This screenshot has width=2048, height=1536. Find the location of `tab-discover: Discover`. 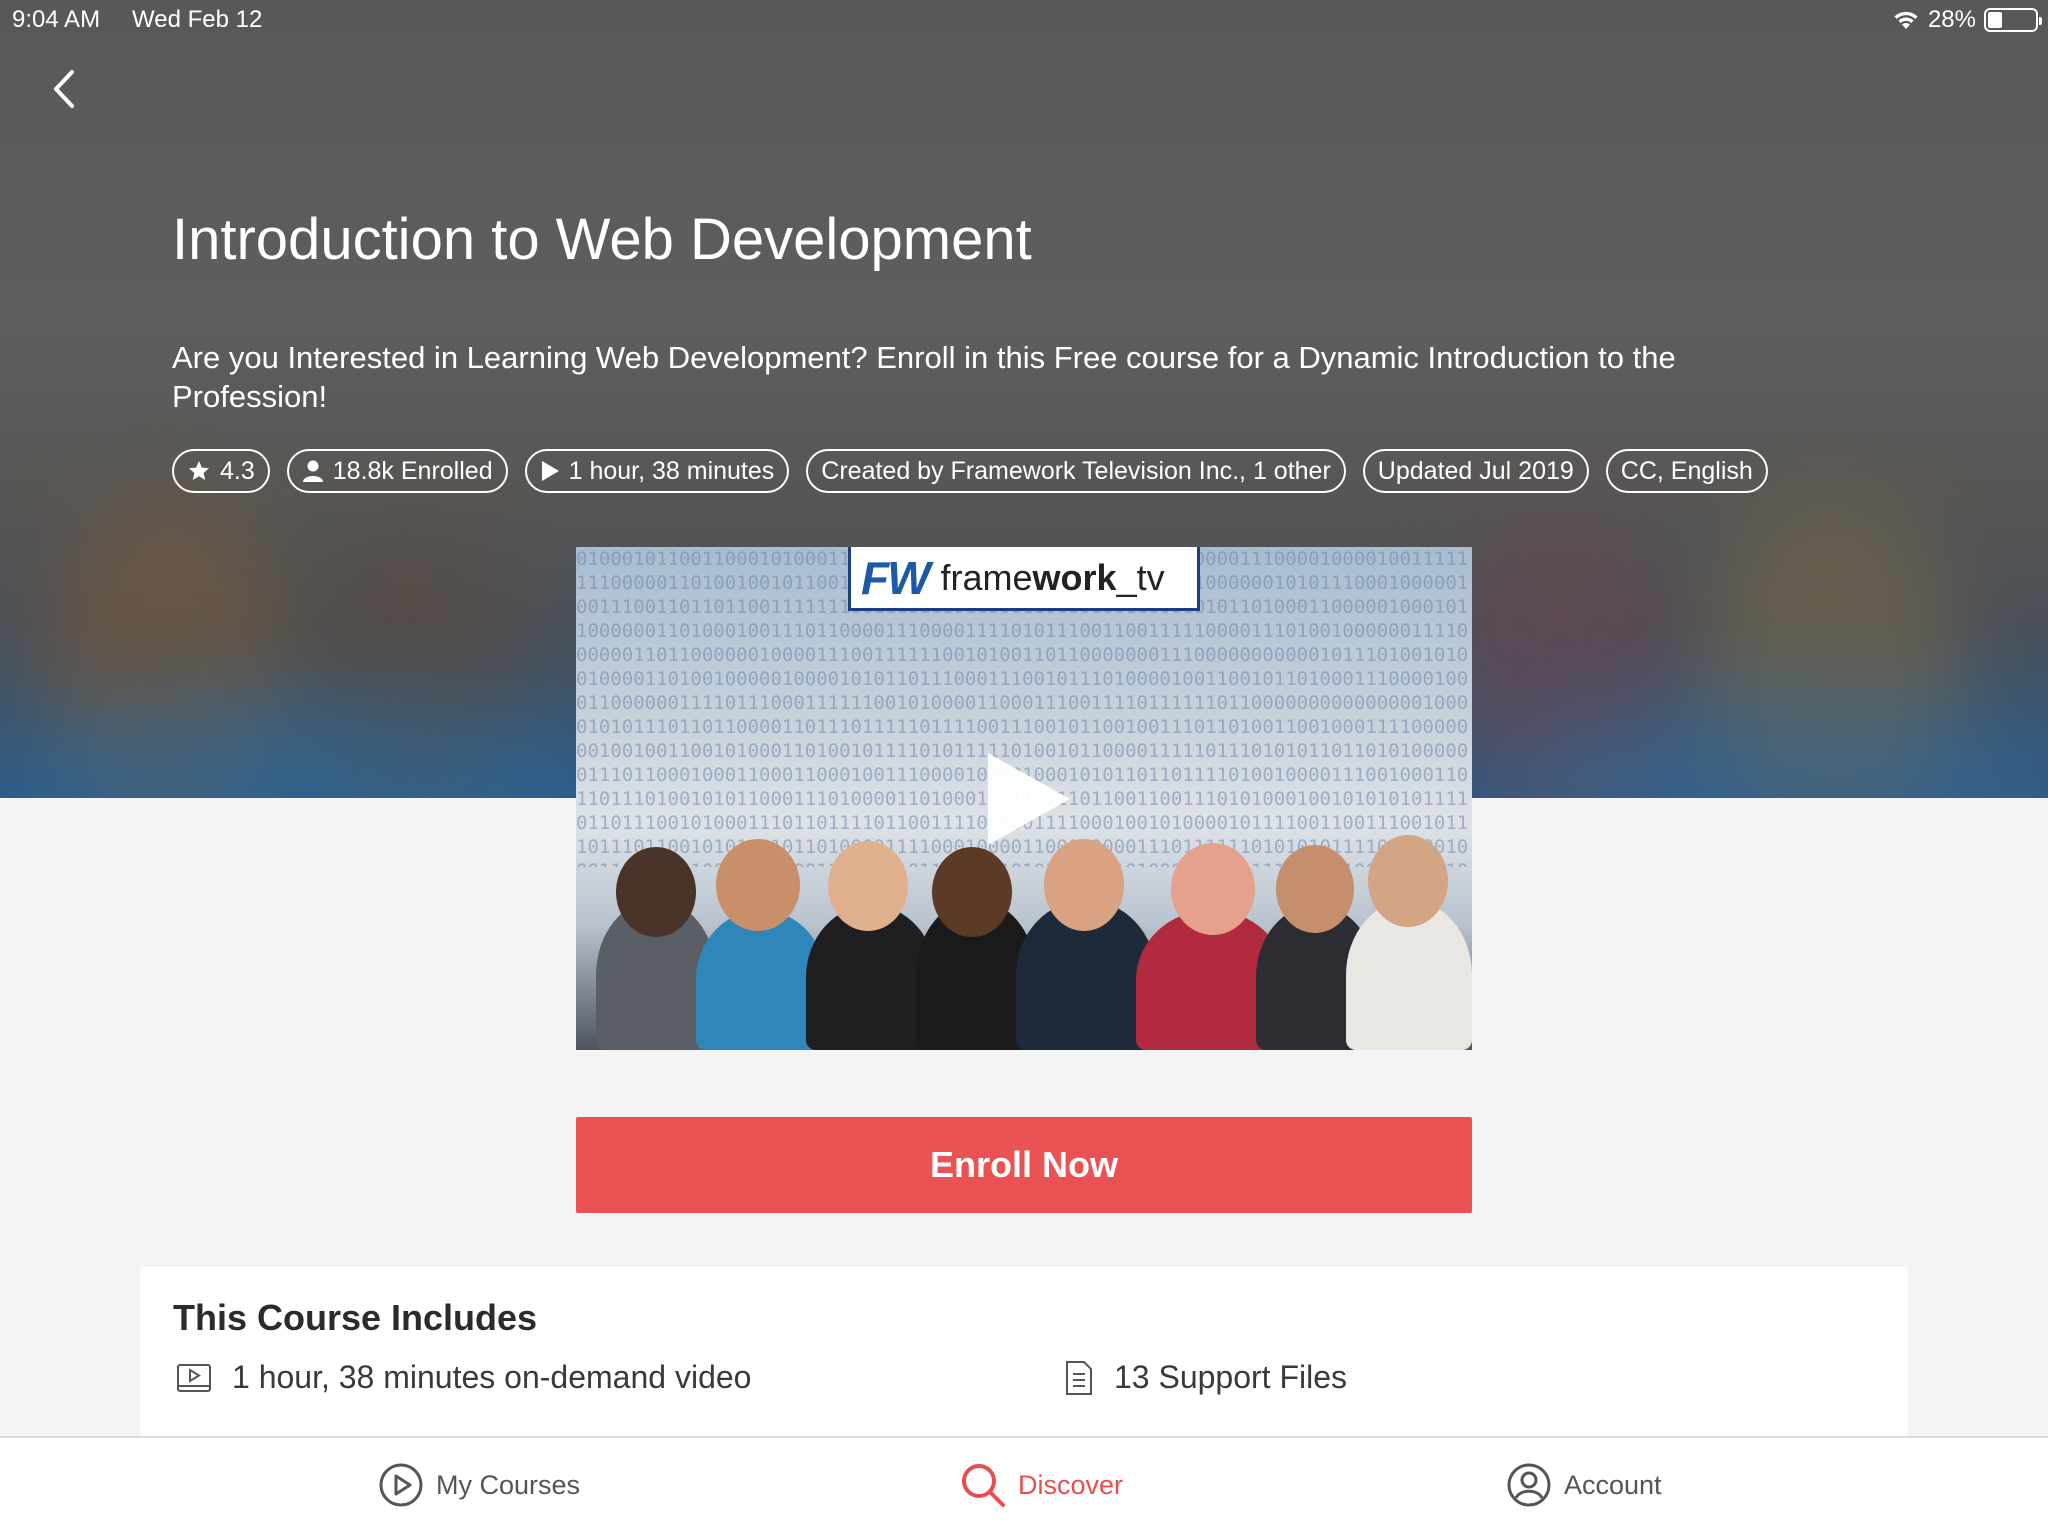

tab-discover: Discover is located at coordinates (1041, 1485).